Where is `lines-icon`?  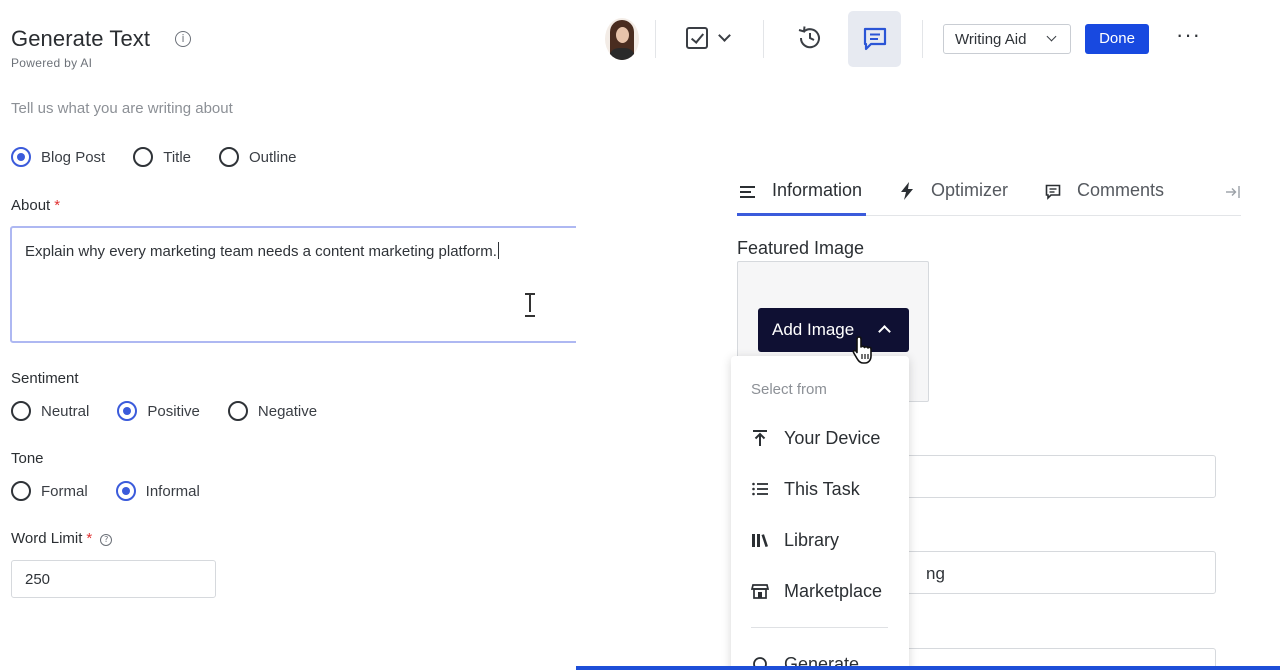 lines-icon is located at coordinates (747, 192).